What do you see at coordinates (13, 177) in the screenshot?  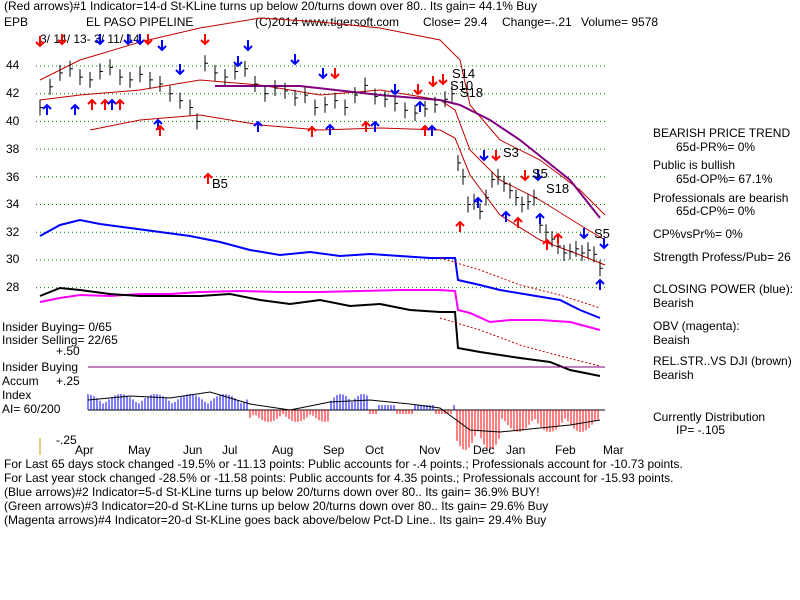 I see `y-tick-36: 36` at bounding box center [13, 177].